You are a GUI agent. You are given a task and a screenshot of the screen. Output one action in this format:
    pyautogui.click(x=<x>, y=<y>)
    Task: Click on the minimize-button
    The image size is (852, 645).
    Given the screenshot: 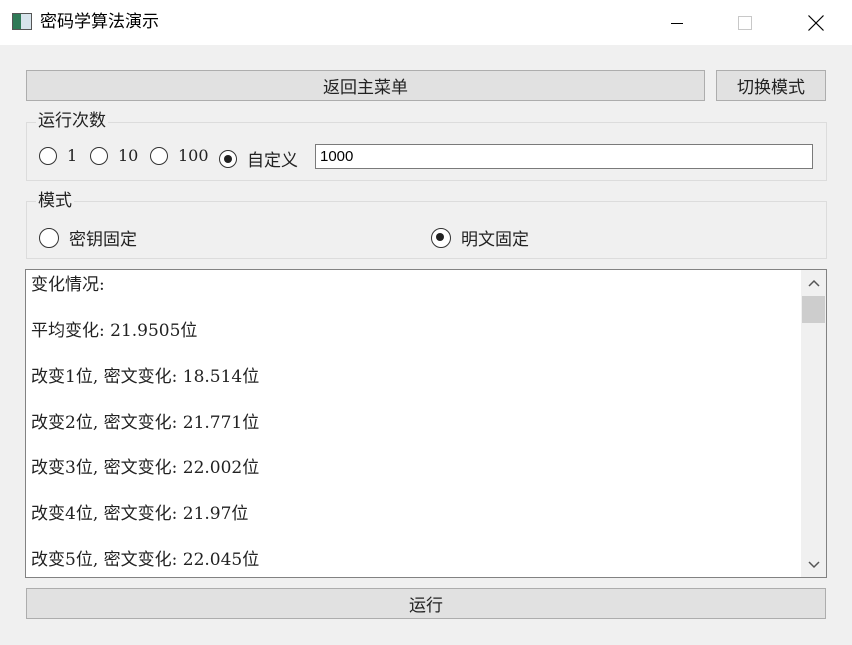 What is the action you would take?
    pyautogui.click(x=677, y=22)
    